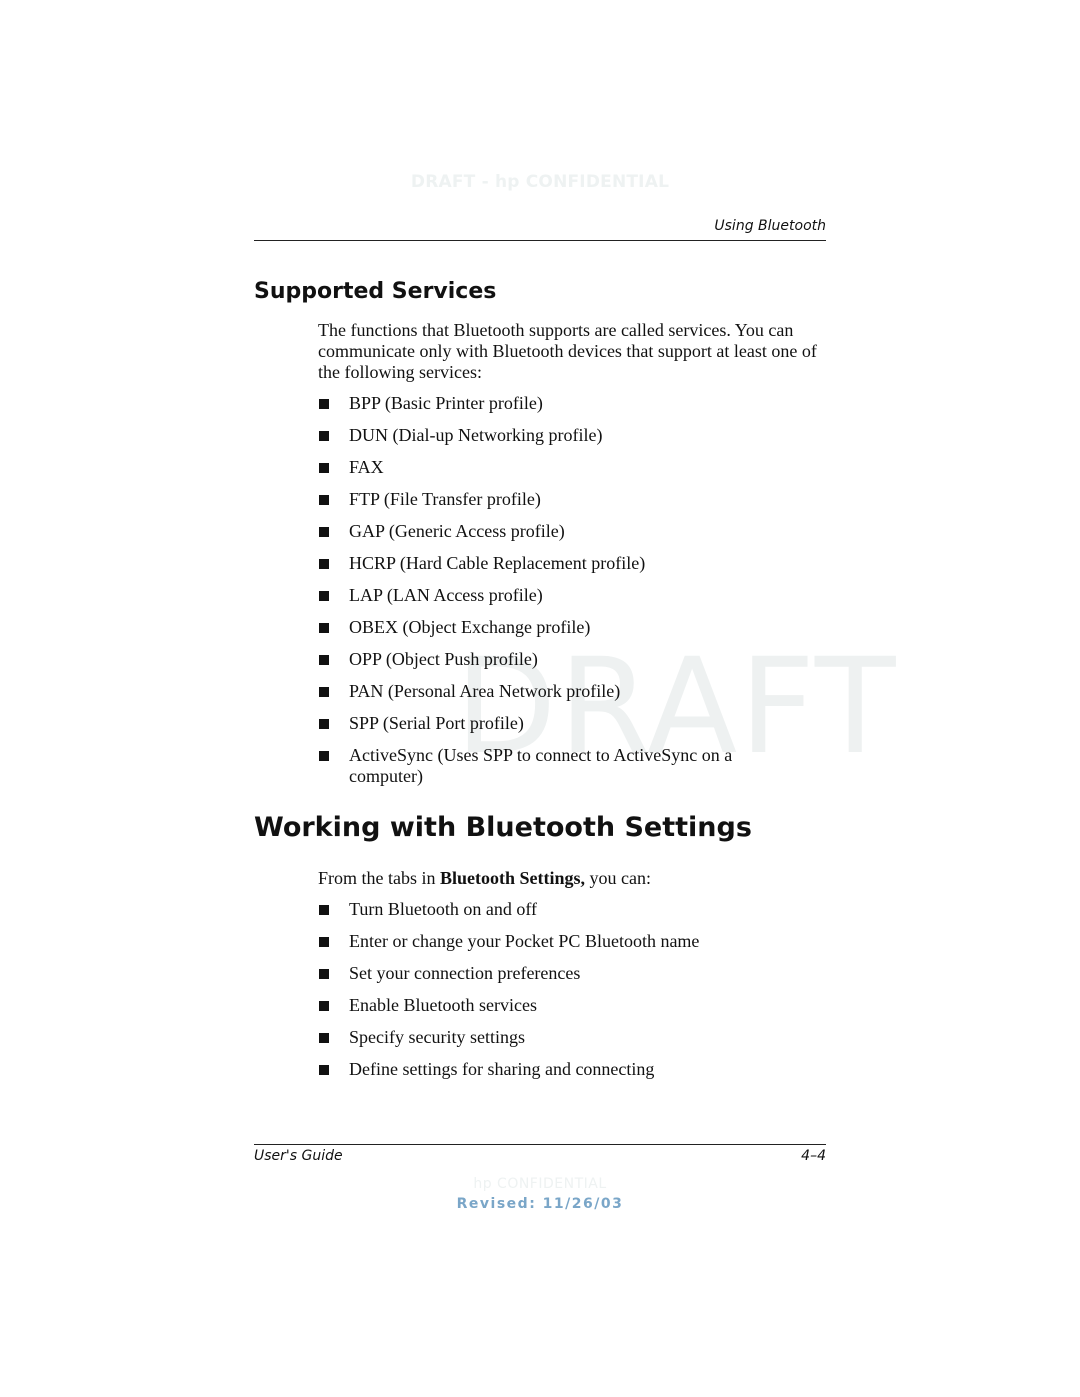  Describe the element at coordinates (553, 909) in the screenshot. I see `list-item: Turn Bluetooth on and off` at that location.